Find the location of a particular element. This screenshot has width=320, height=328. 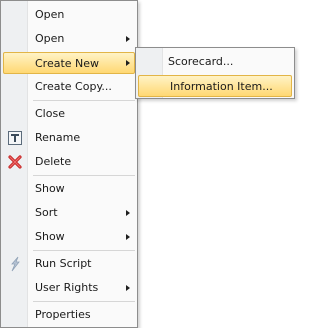

delete-icon is located at coordinates (15, 162).